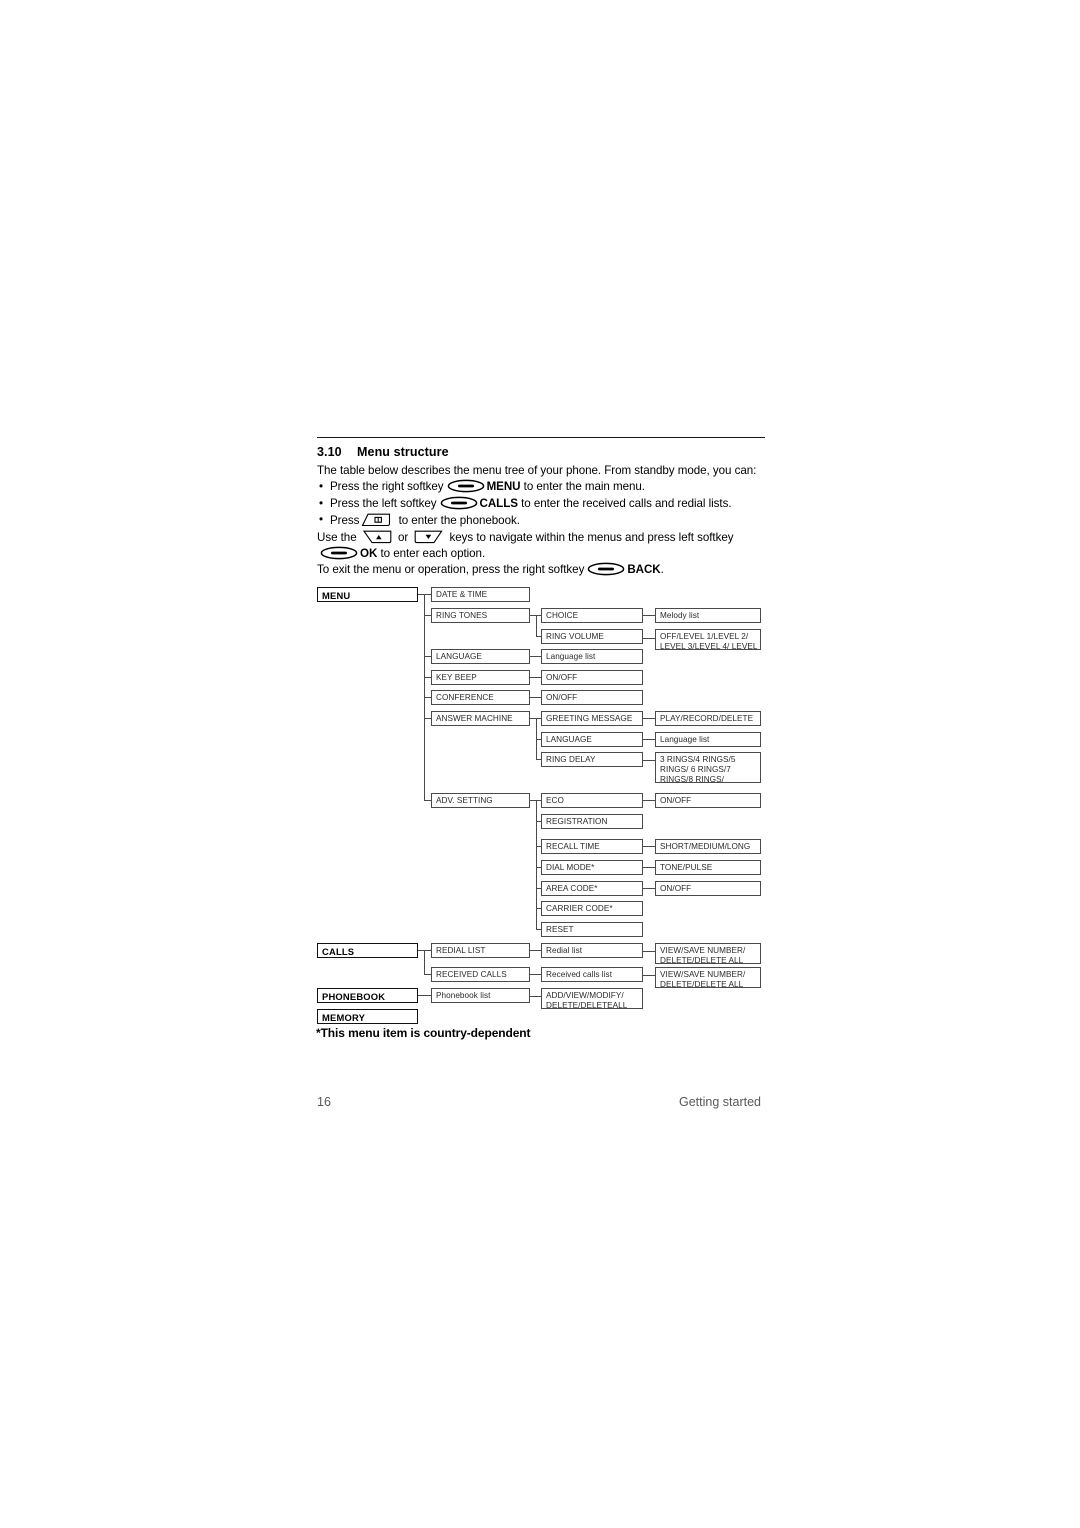 The image size is (1080, 1528). What do you see at coordinates (592, 929) in the screenshot?
I see `tree-node-reset: RESET` at bounding box center [592, 929].